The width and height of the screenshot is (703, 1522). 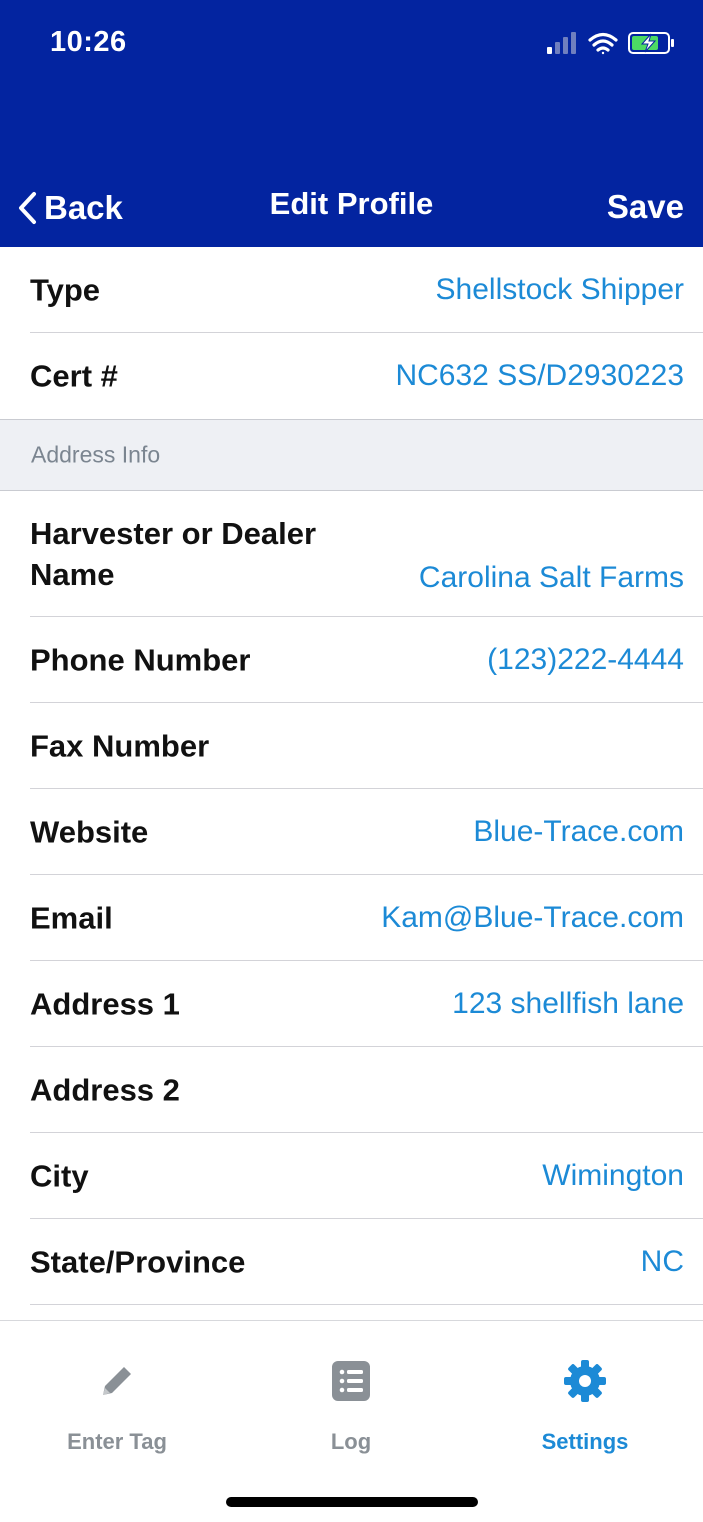 What do you see at coordinates (105, 1004) in the screenshot?
I see `row-label: Address 1` at bounding box center [105, 1004].